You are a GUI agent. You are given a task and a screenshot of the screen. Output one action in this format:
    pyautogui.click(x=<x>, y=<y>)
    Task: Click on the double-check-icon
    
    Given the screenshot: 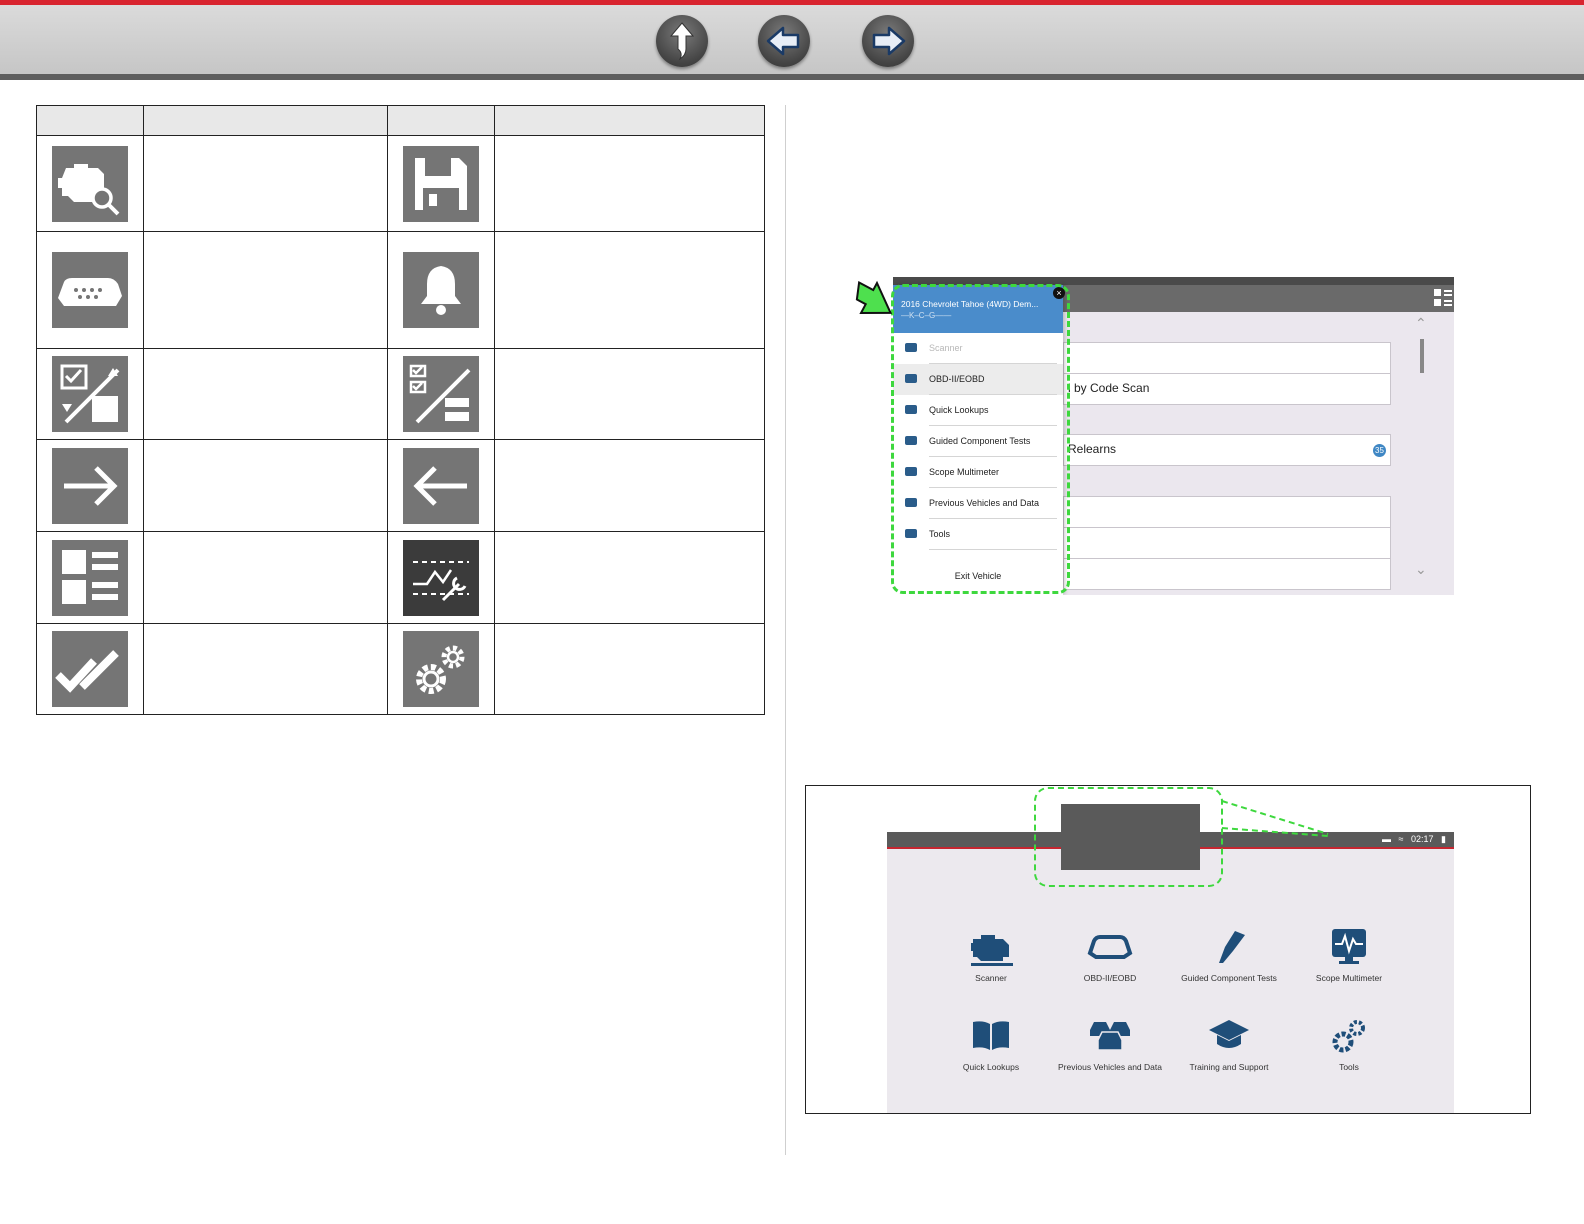 What is the action you would take?
    pyautogui.click(x=90, y=669)
    